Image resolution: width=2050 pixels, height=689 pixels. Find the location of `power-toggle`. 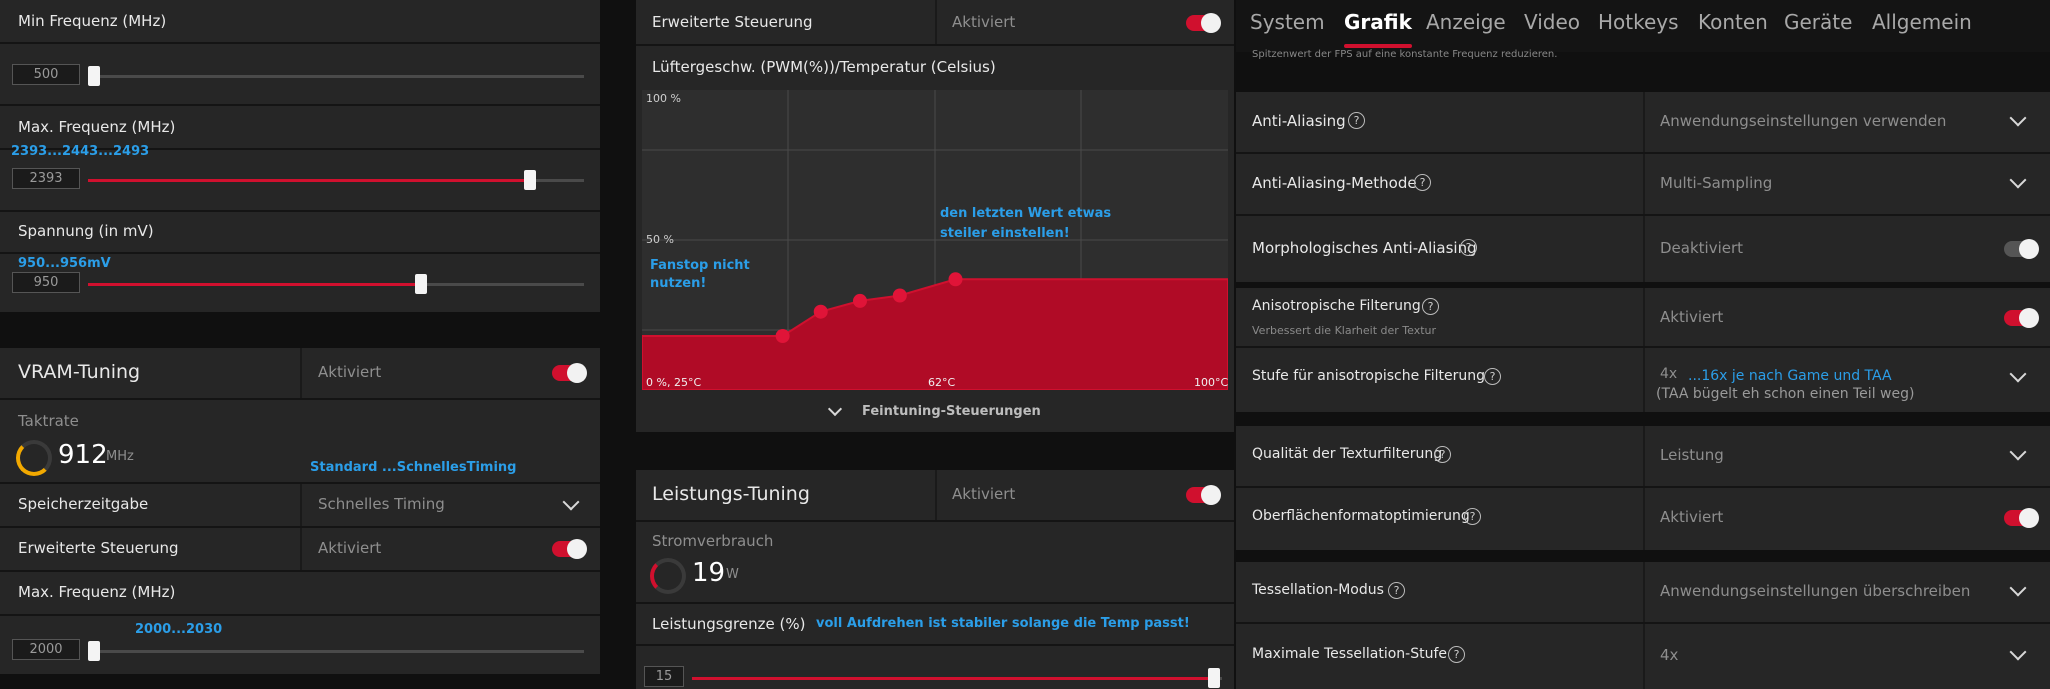

power-toggle is located at coordinates (1203, 495).